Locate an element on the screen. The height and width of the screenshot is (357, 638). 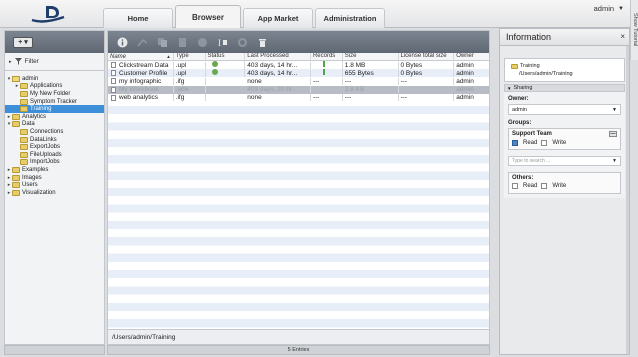
tree-item: ExportJobs is located at coordinates (54, 147).